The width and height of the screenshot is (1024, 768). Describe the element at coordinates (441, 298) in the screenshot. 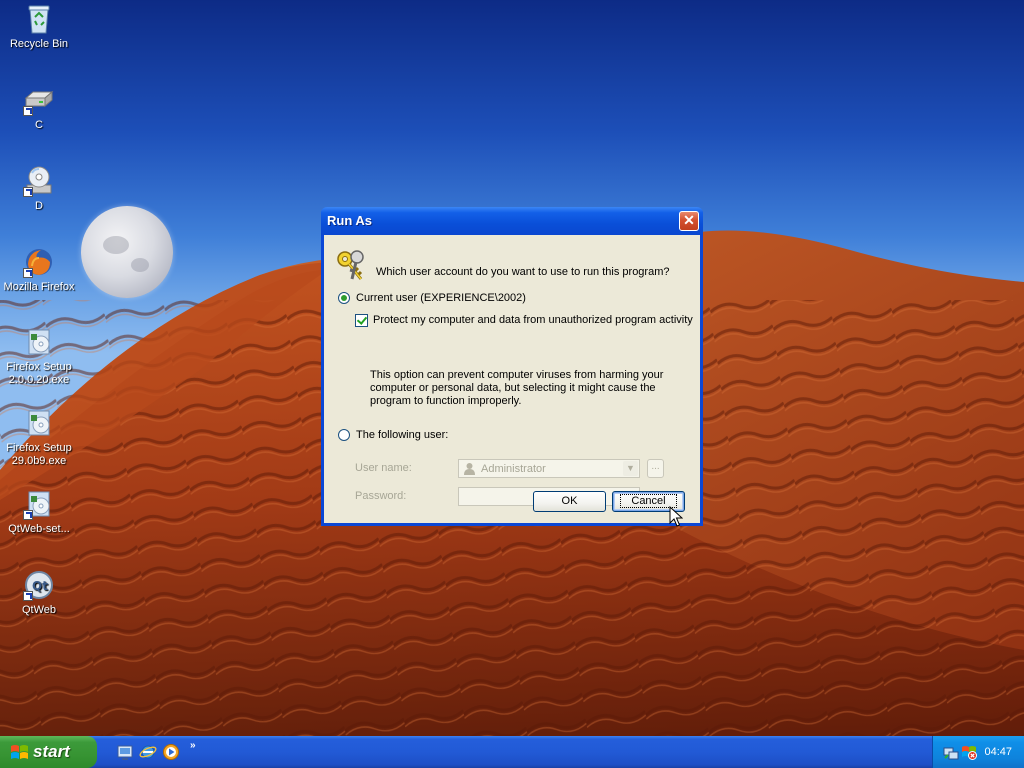

I see `current-user-label: Current user (EXPERIENCE\2002)` at that location.